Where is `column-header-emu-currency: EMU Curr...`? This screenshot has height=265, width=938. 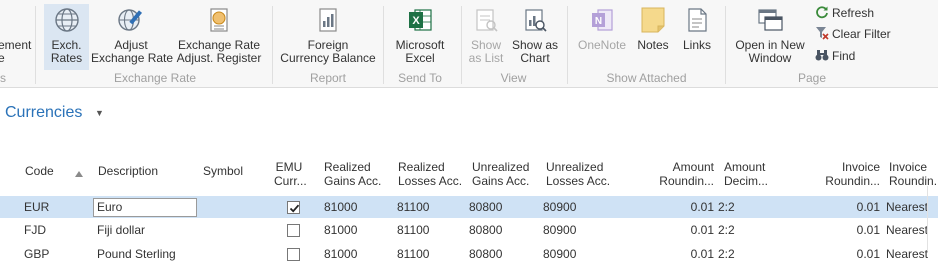
column-header-emu-currency: EMU Curr... is located at coordinates (294, 174).